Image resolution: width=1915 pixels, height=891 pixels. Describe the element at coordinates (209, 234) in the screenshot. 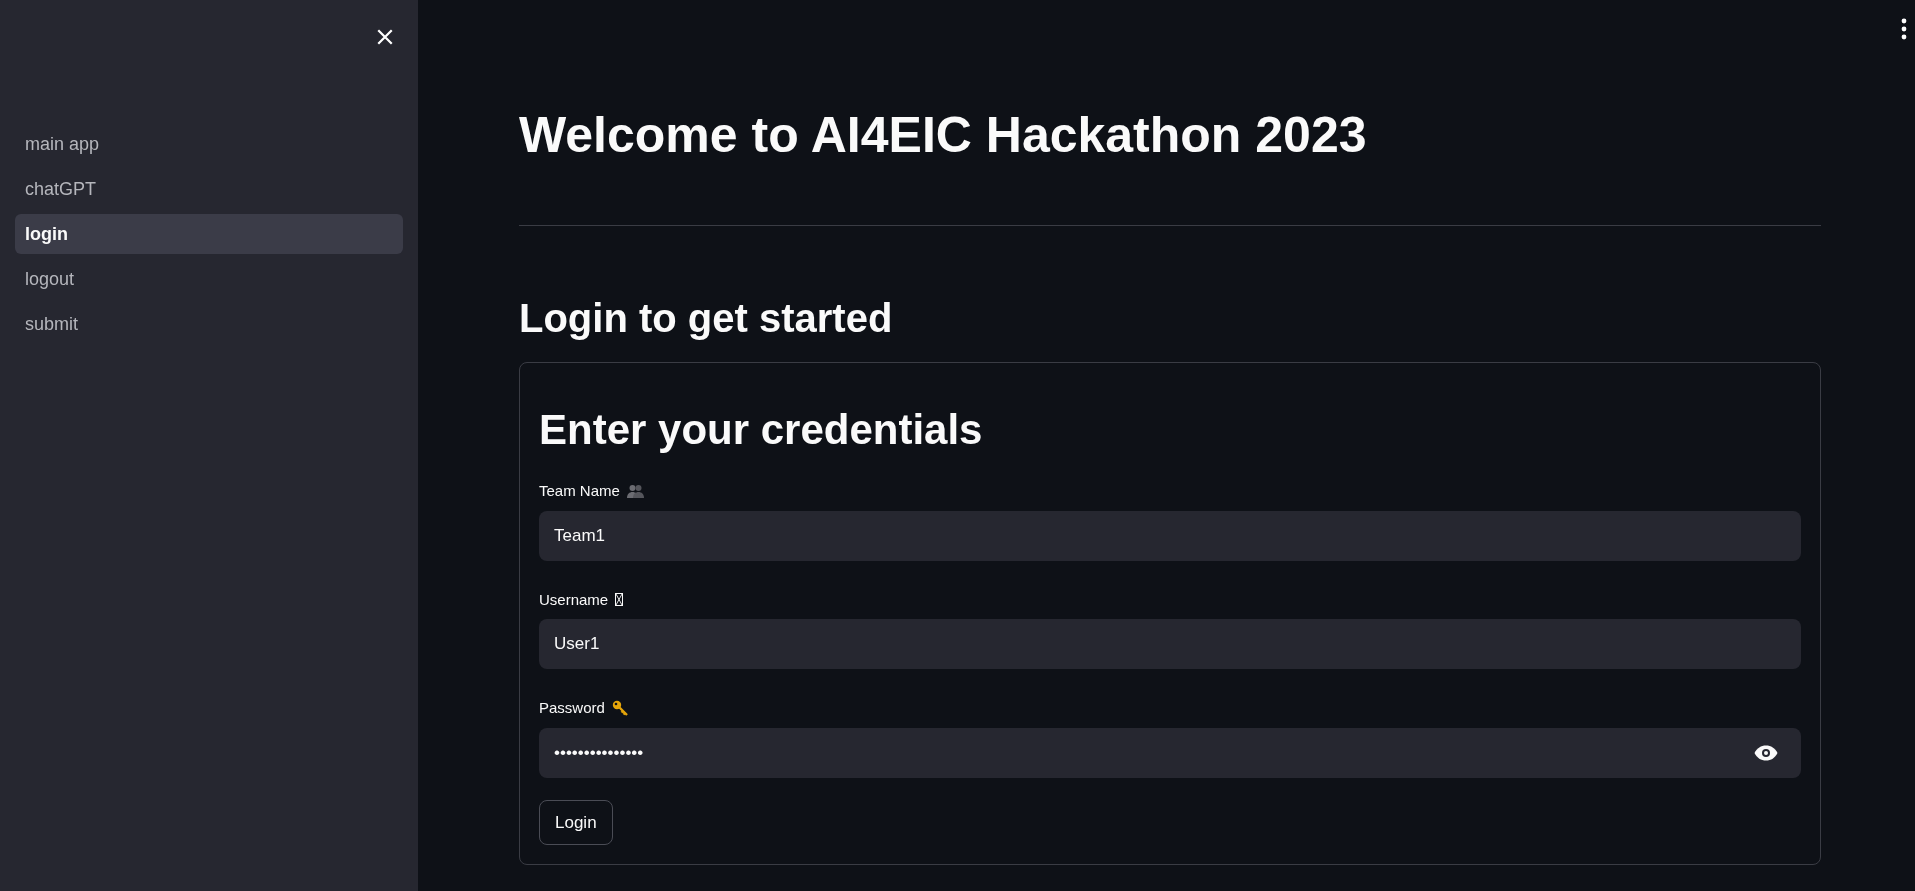

I see `sidebar-item: login` at that location.